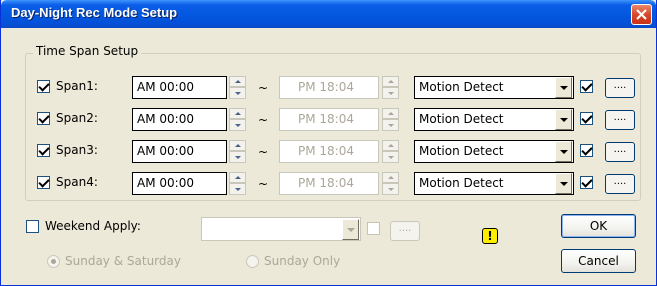  What do you see at coordinates (77, 118) in the screenshot?
I see `span-label: Span2:` at bounding box center [77, 118].